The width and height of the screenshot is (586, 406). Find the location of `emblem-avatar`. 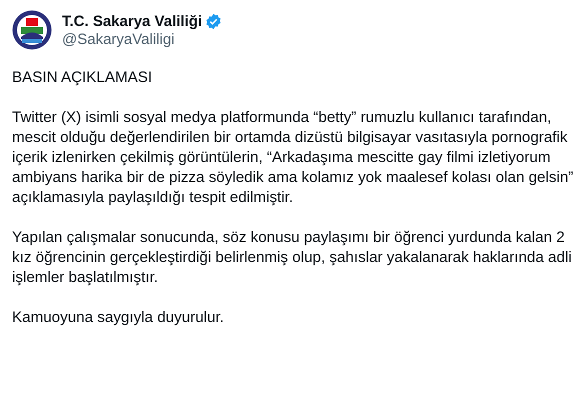

emblem-avatar is located at coordinates (32, 30).